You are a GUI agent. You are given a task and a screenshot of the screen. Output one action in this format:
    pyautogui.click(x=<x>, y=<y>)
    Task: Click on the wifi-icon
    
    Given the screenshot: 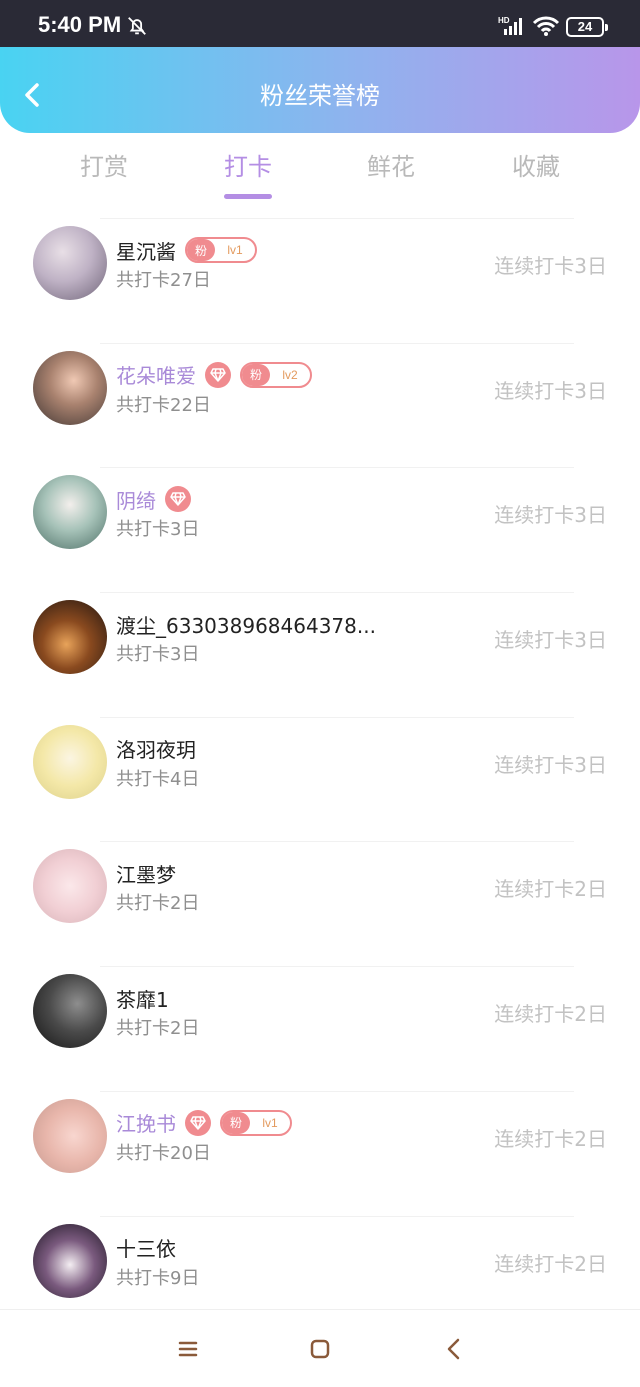 What is the action you would take?
    pyautogui.click(x=546, y=26)
    